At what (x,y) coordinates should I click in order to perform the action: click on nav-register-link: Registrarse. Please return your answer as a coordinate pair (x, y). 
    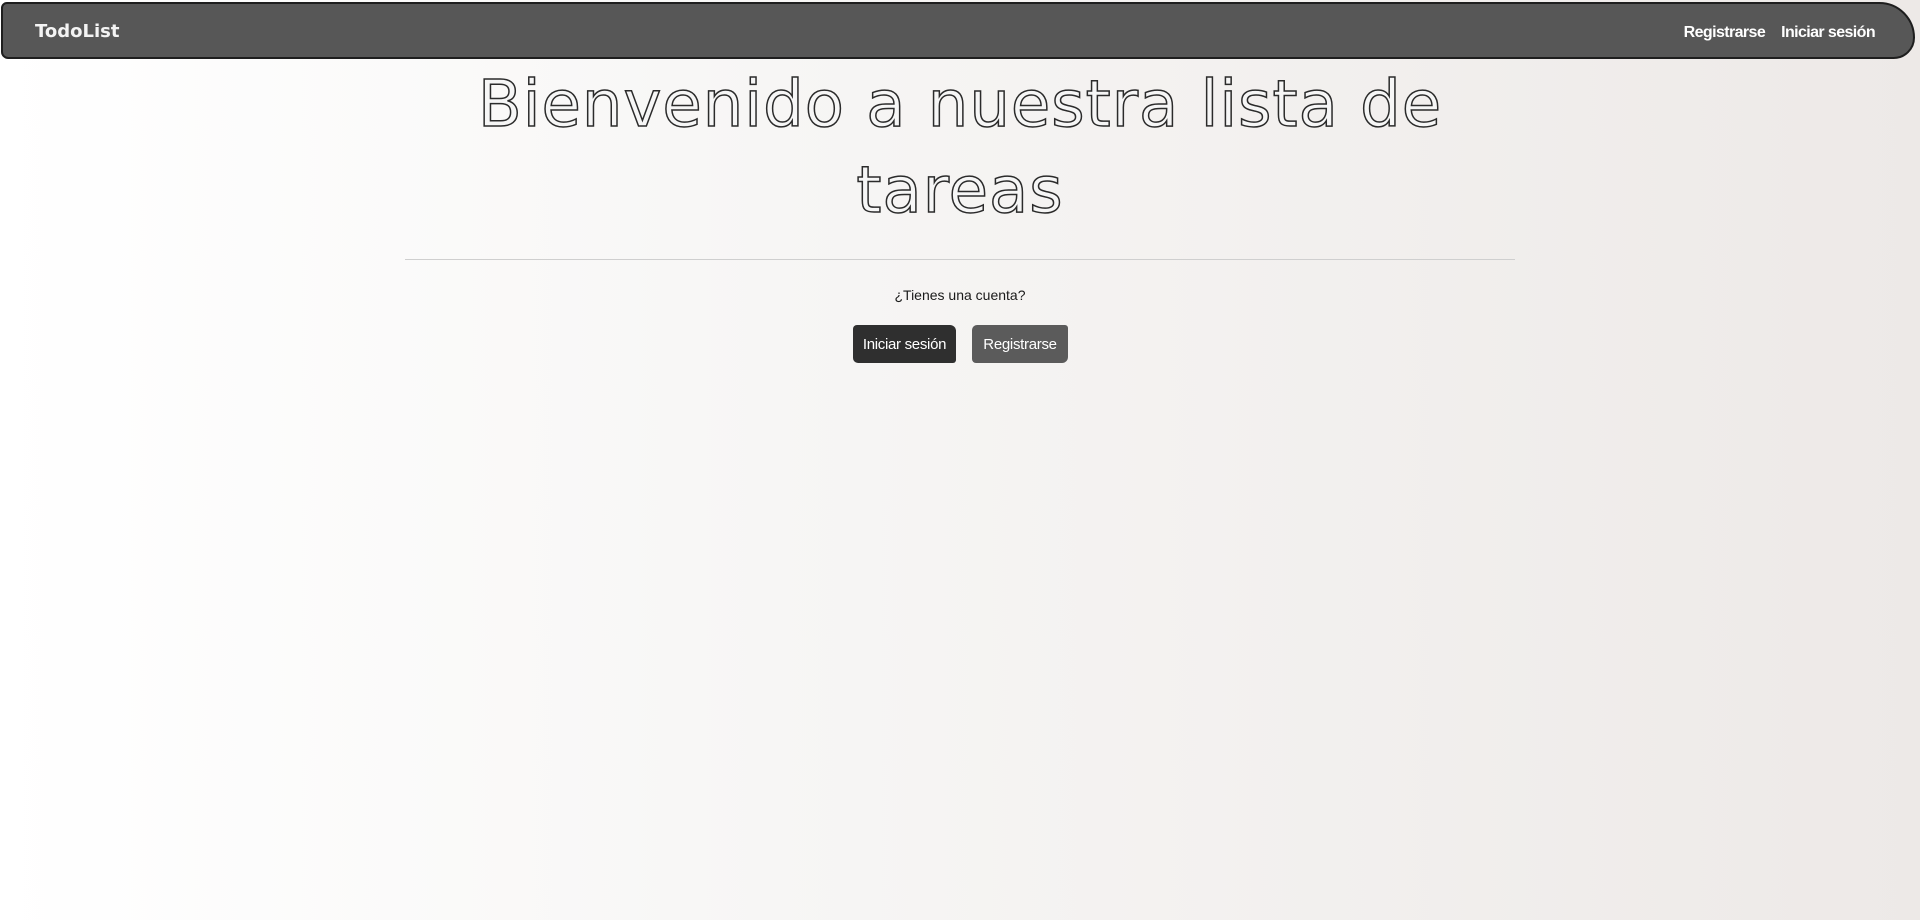
    Looking at the image, I should click on (1725, 33).